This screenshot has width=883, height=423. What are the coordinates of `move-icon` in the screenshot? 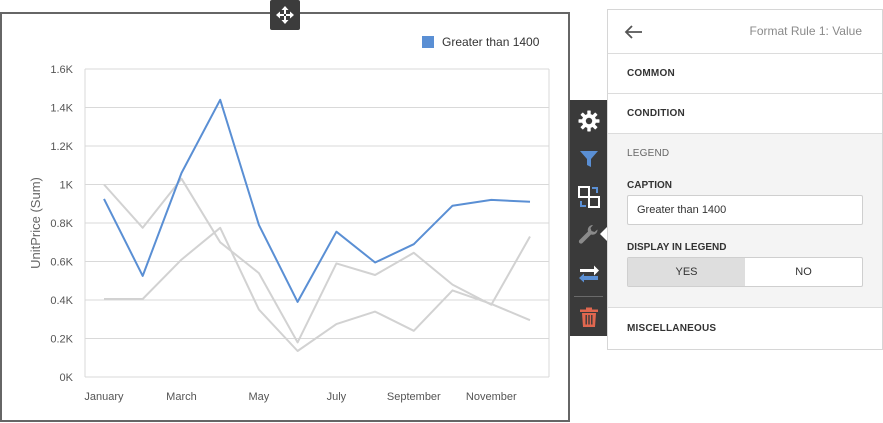 It's located at (285, 15).